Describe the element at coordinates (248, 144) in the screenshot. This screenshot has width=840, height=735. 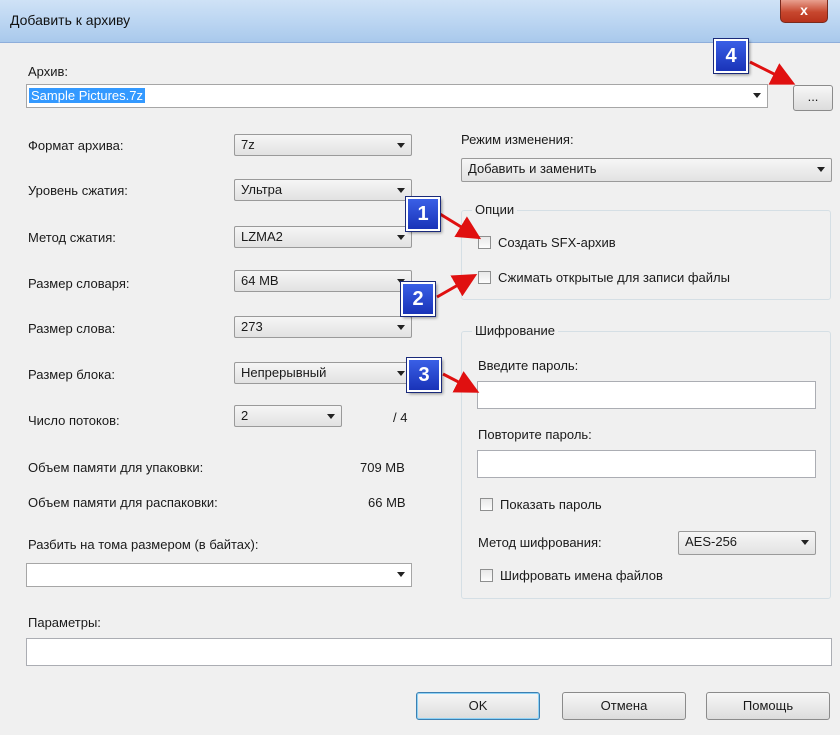
I see `format-value: 7z` at that location.